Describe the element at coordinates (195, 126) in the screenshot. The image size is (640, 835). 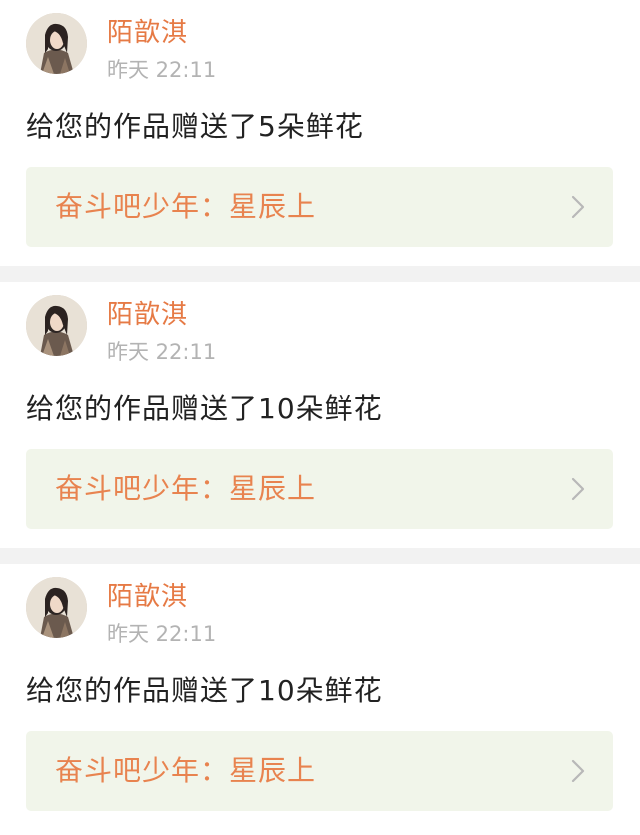
I see `notification-message: 给您的作品赠送了5朵鲜花` at that location.